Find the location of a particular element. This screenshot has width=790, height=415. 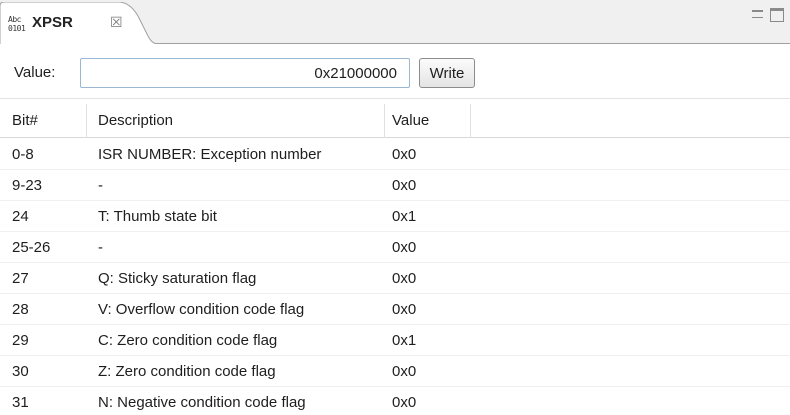

table-row: 0-8 ISR NUMBER: Exception number 0x0 is located at coordinates (395, 154).